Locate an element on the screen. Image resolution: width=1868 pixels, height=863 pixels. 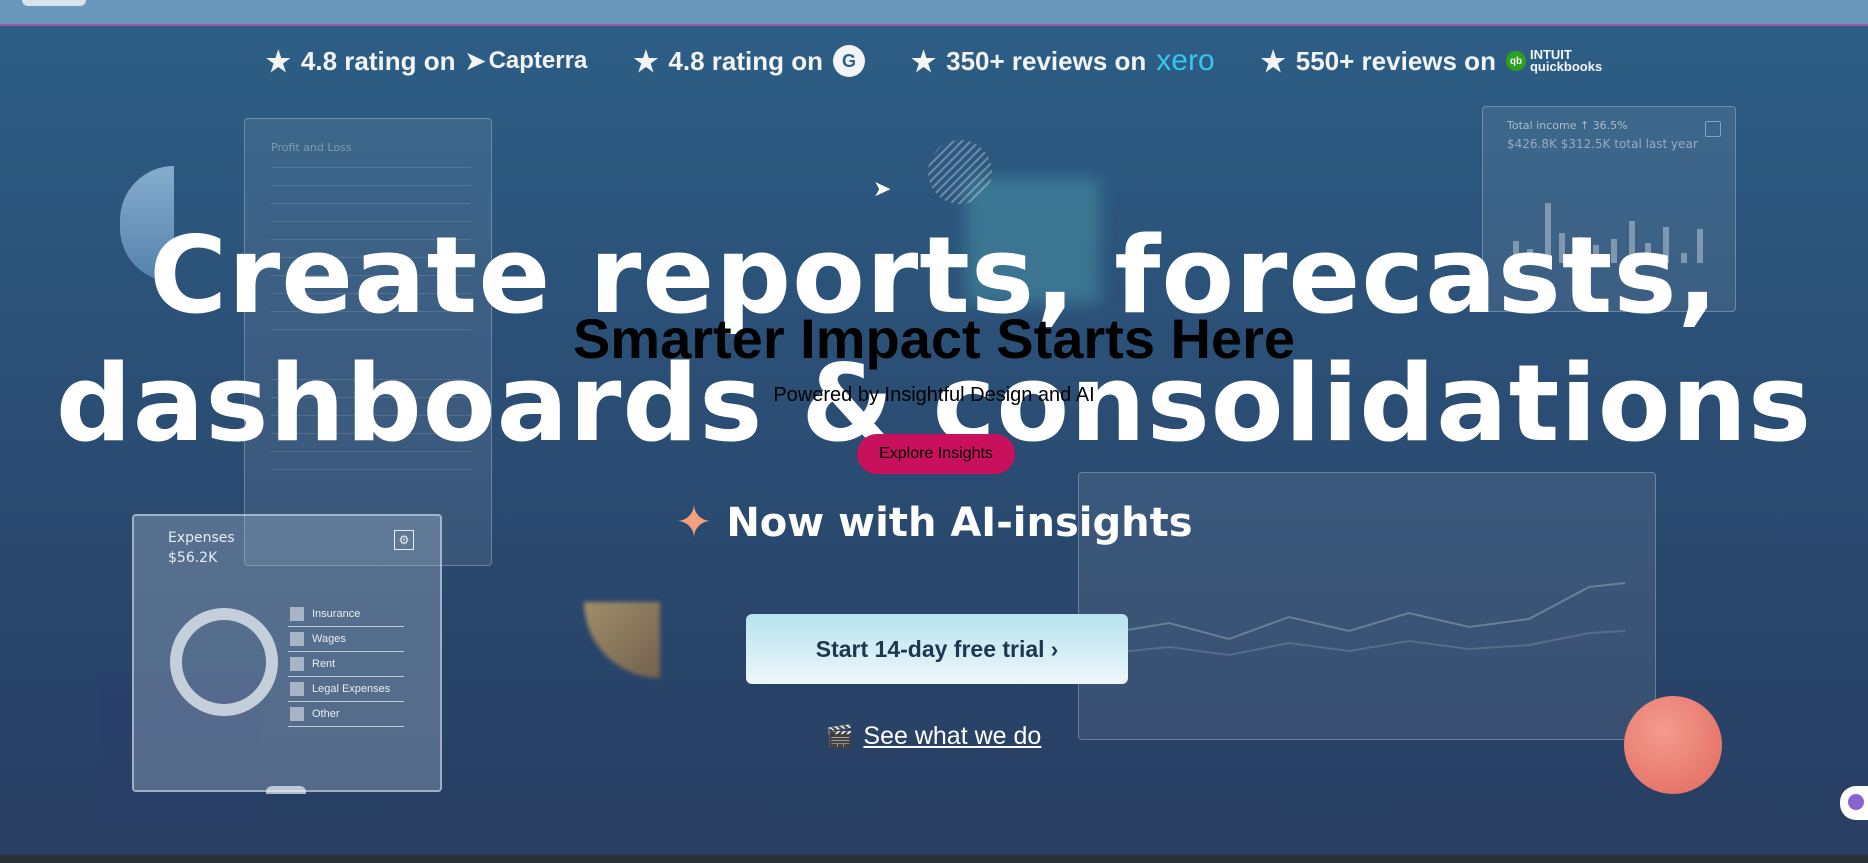
browser-top-bar is located at coordinates (934, 13).